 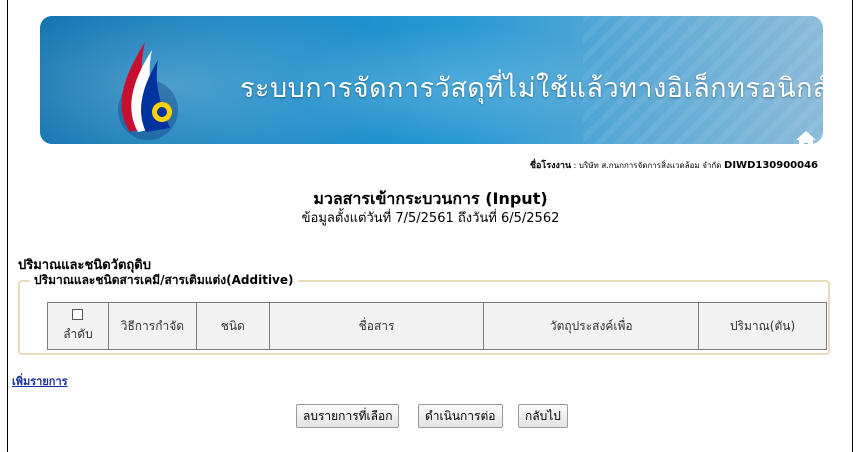 What do you see at coordinates (460, 416) in the screenshot?
I see `continue-button: ดำเนินการต่อ` at bounding box center [460, 416].